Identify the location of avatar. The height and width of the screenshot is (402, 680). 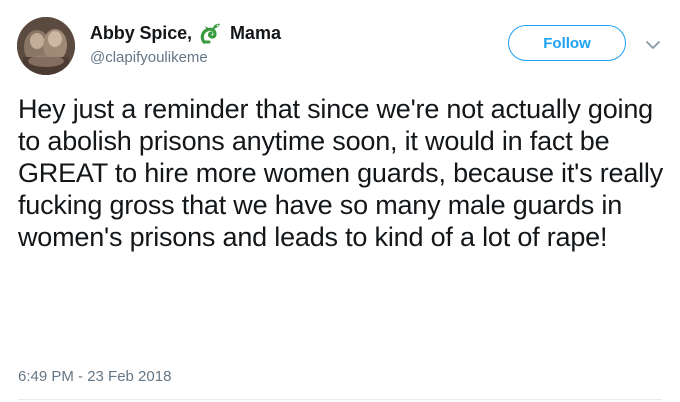
(46, 46).